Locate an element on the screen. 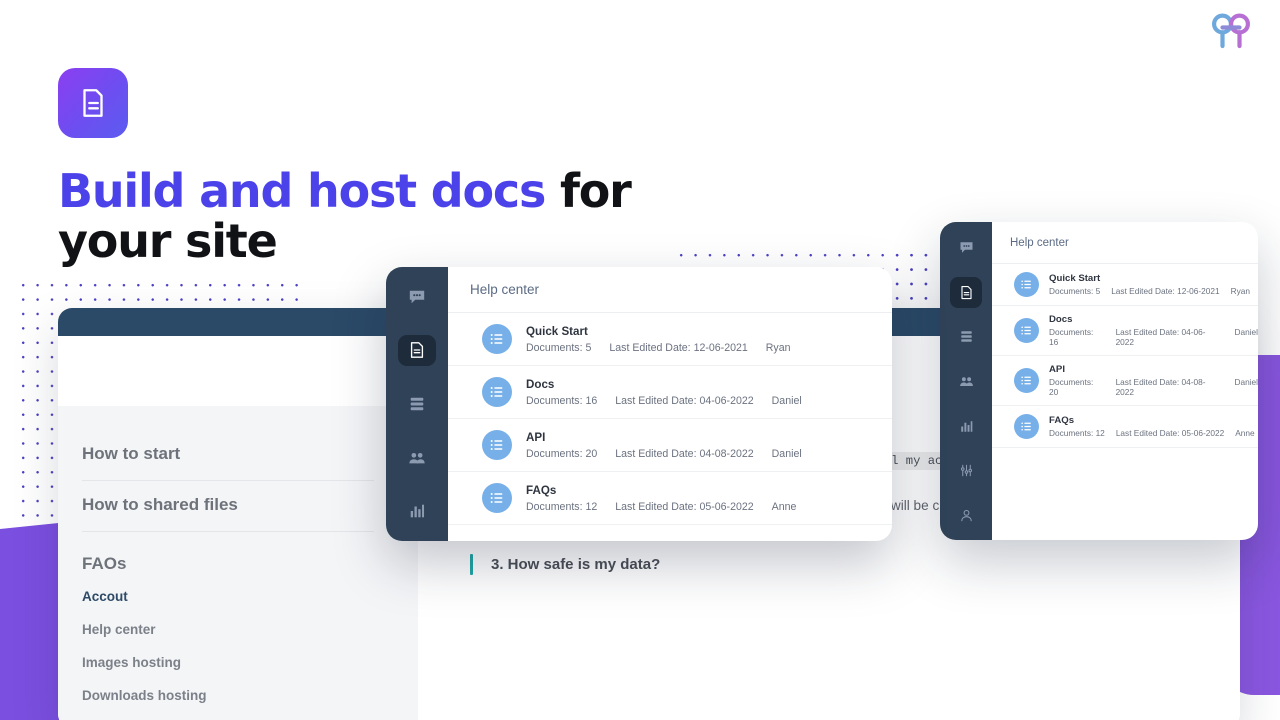 Image resolution: width=1280 pixels, height=720 pixels. sidebar-item-accout: Accout is located at coordinates (228, 596).